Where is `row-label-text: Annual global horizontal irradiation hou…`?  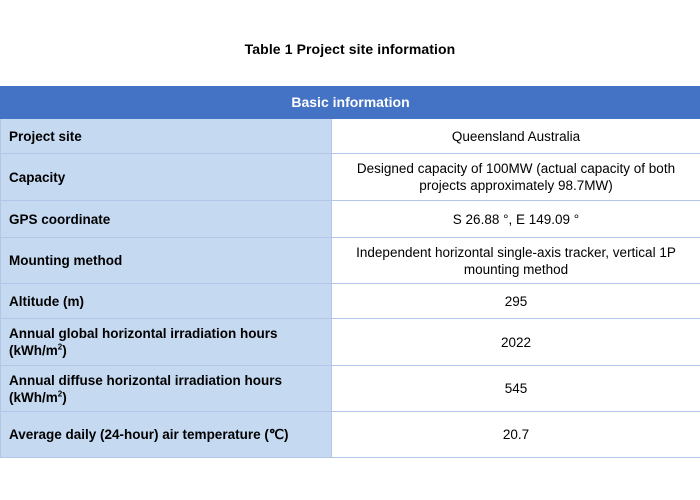
row-label-text: Annual global horizontal irradiation hou… is located at coordinates (143, 342).